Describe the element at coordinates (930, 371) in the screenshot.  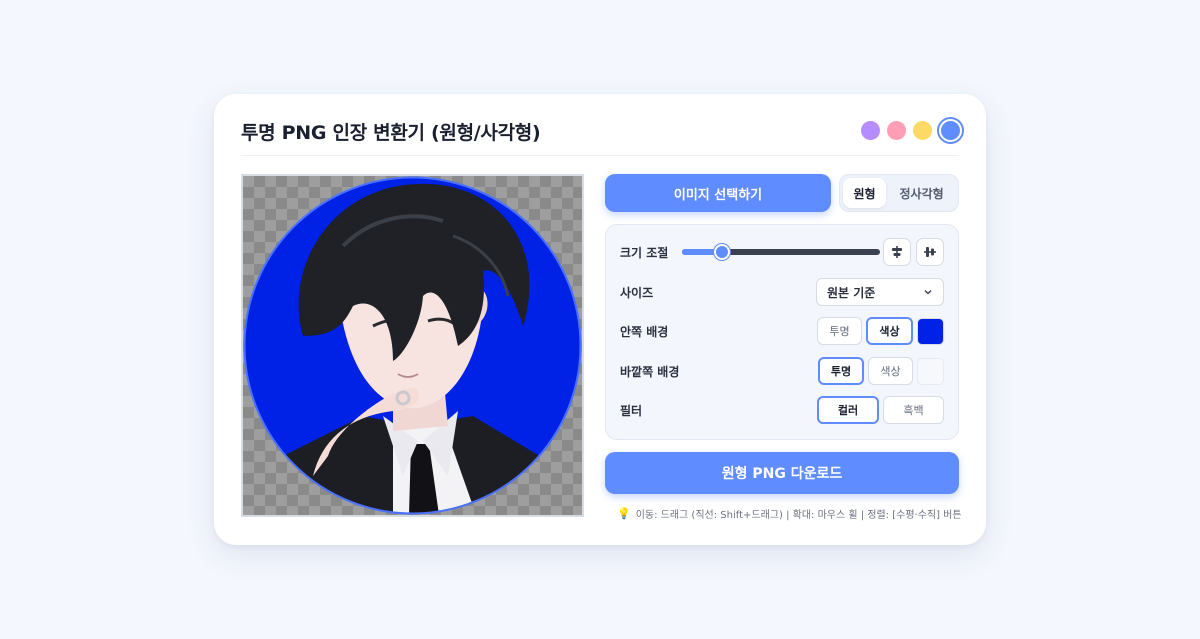
I see `outer-bg-color-swatch` at that location.